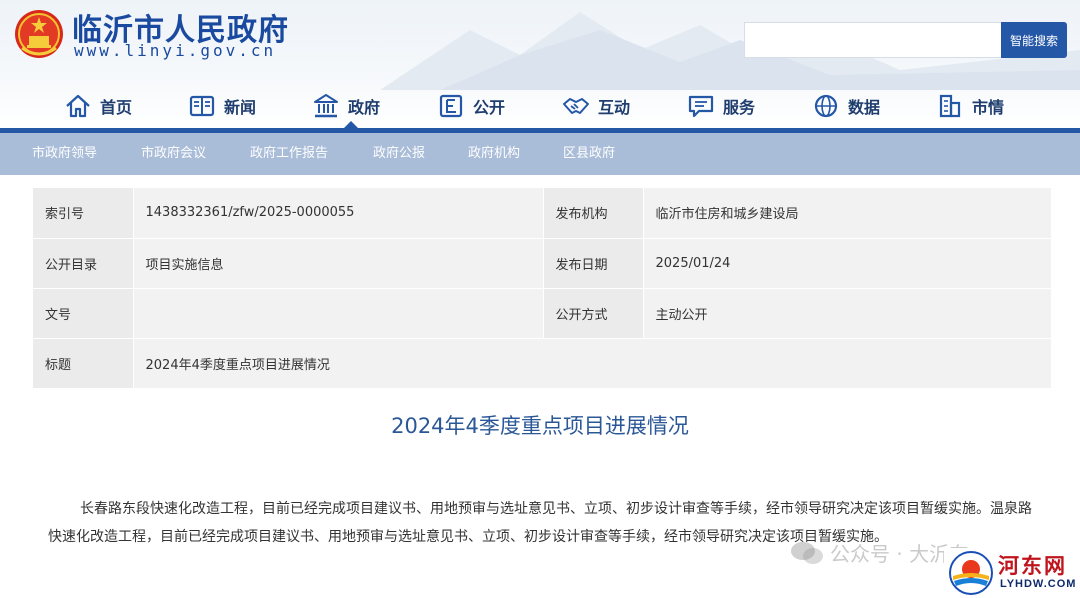  What do you see at coordinates (591, 363) in the screenshot?
I see `title-value: 2024年4季度重点项目进展情况` at bounding box center [591, 363].